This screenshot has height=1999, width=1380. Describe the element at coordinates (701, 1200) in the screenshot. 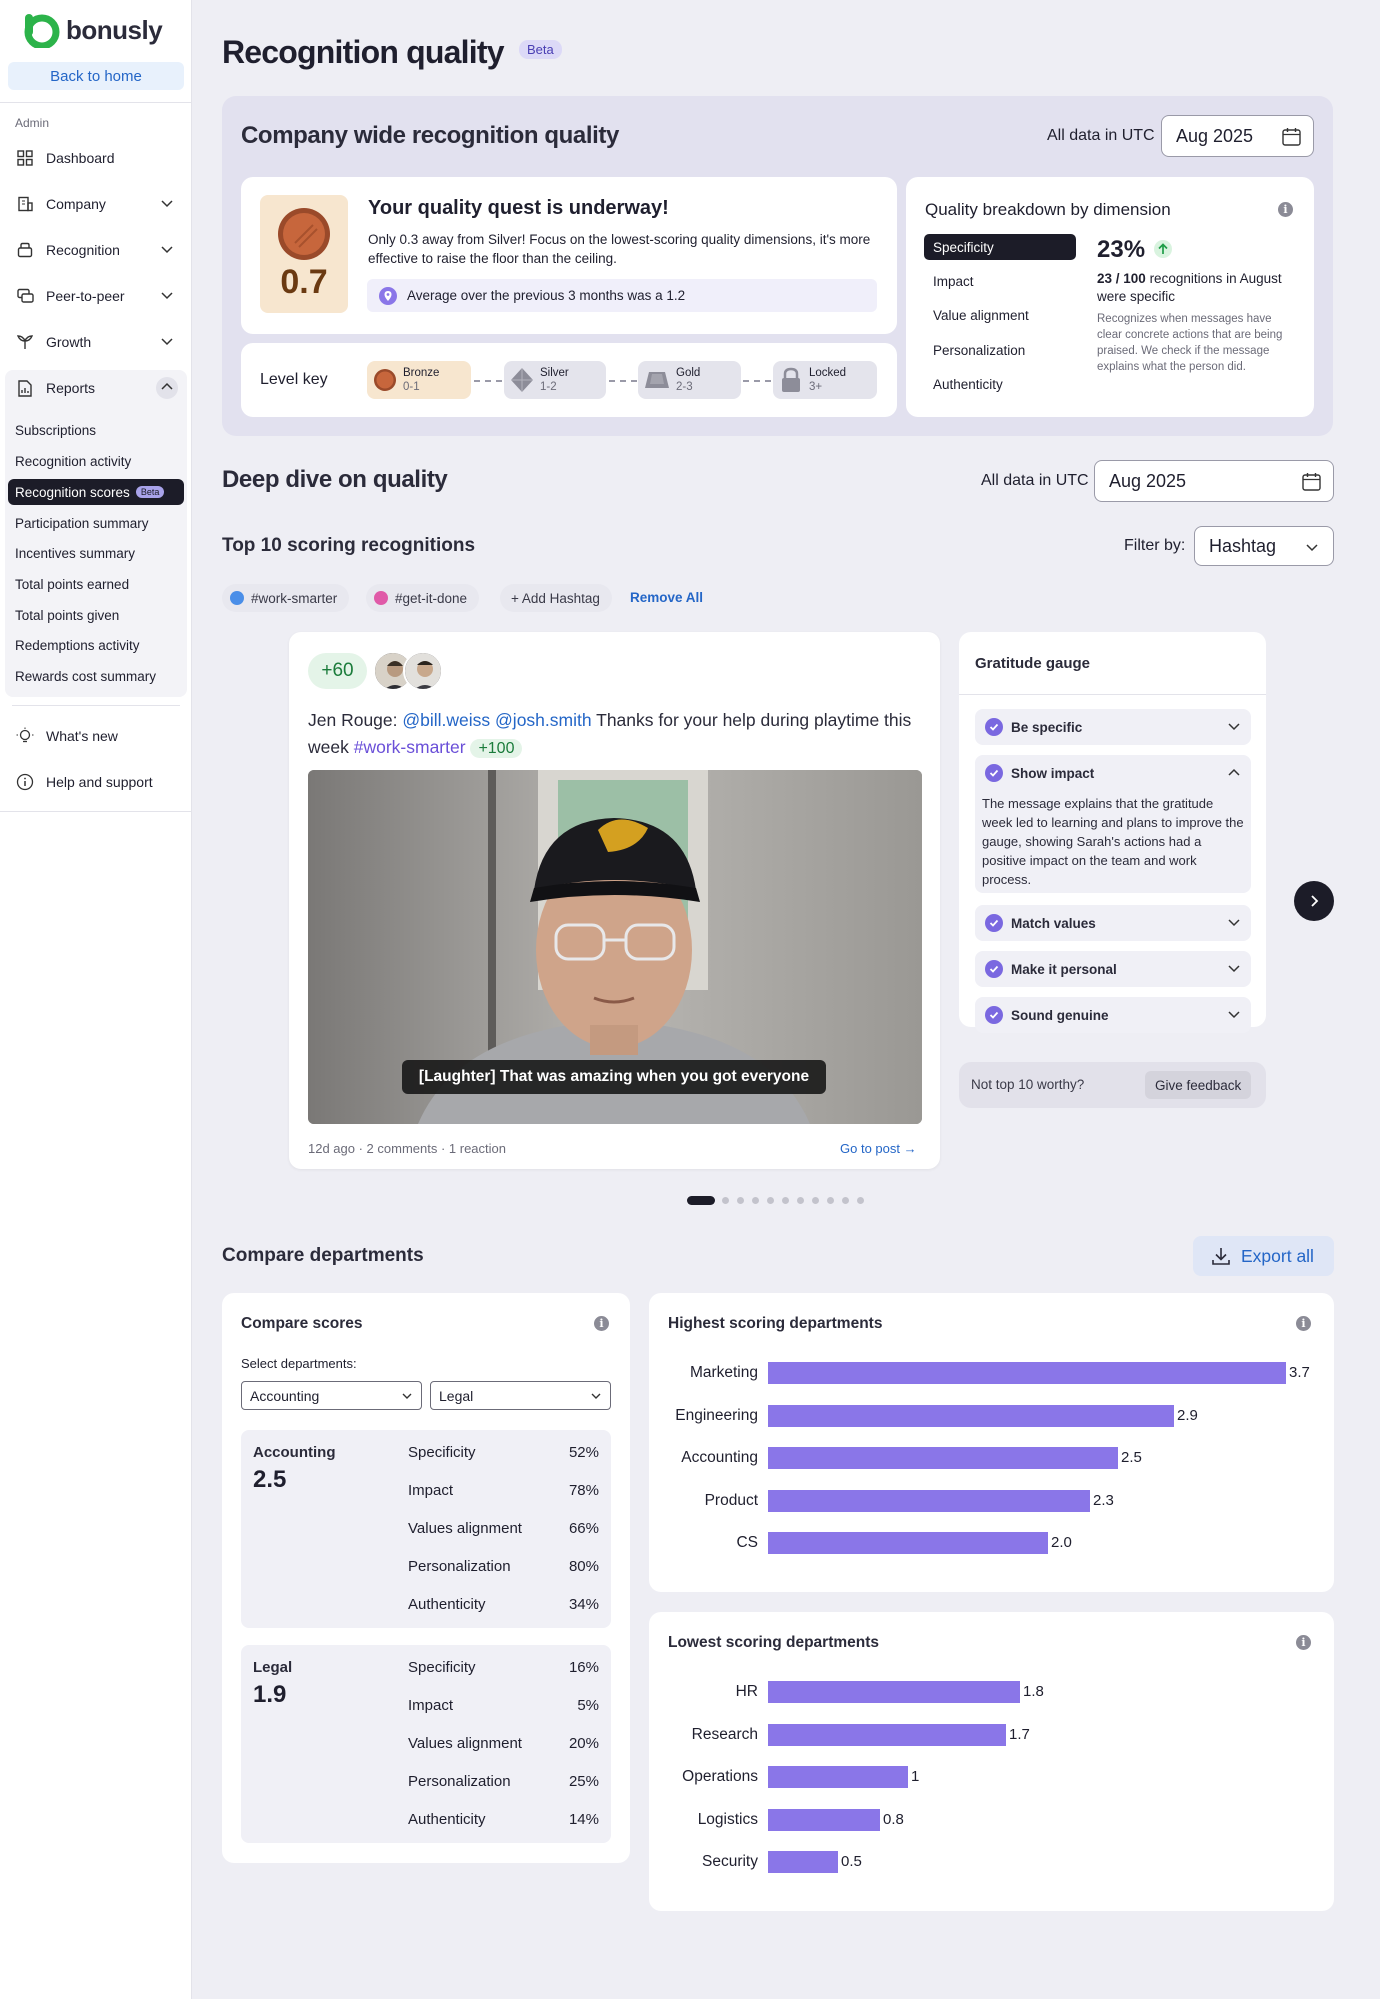

I see `pager-dot-active` at that location.